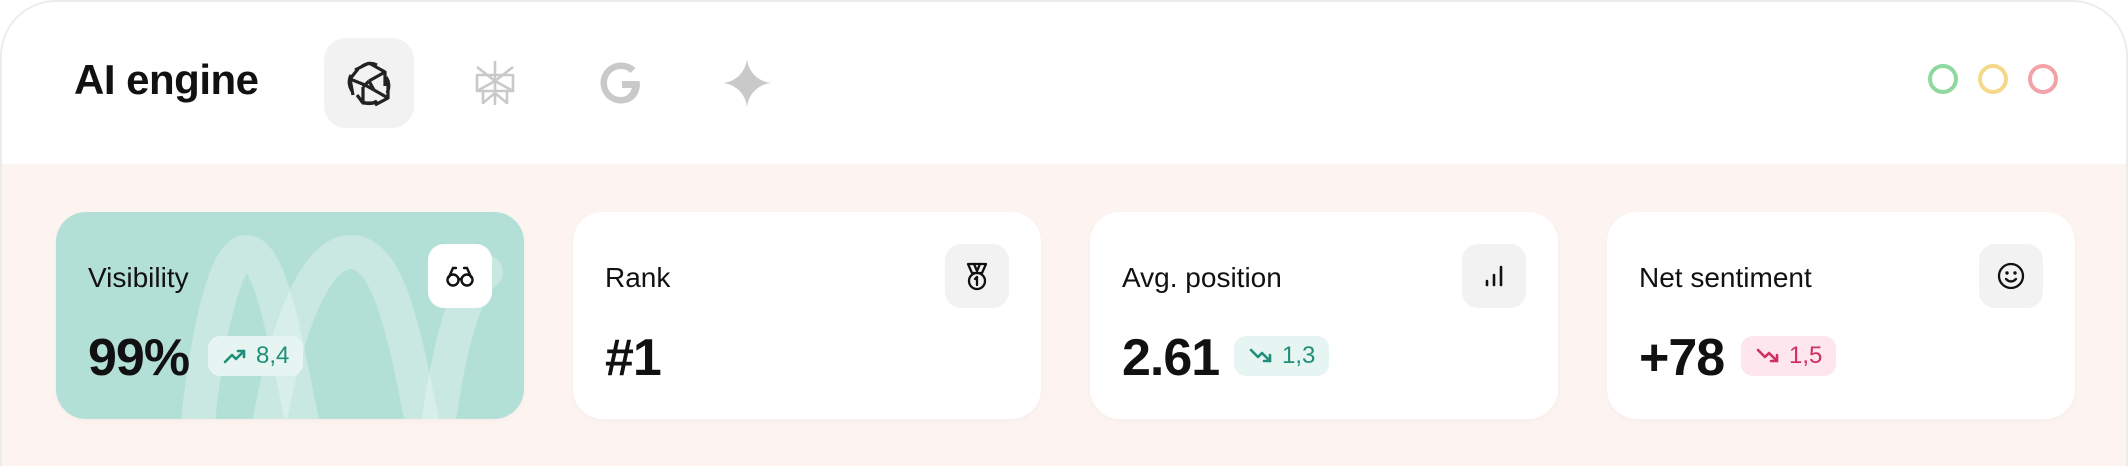 The image size is (2128, 466). I want to click on metric-value: 99%, so click(139, 358).